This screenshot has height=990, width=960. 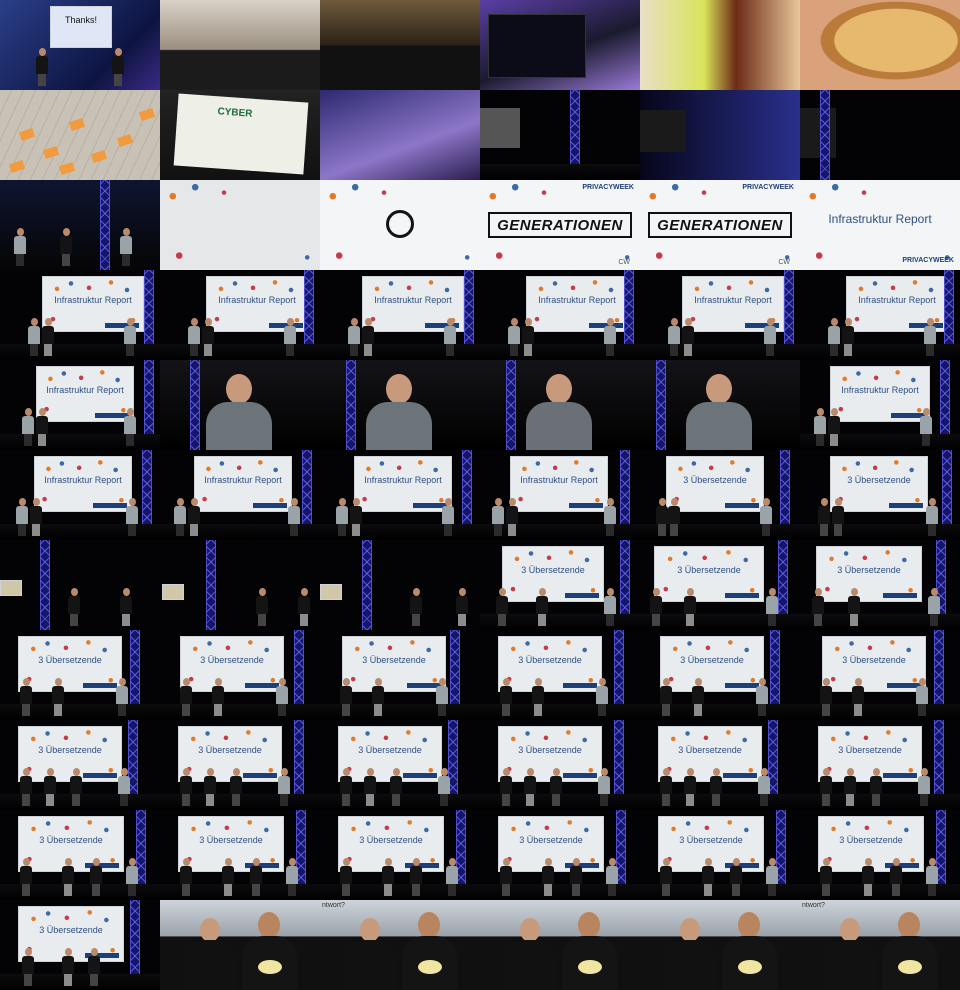 I want to click on audience-photo, so click(x=240, y=45).